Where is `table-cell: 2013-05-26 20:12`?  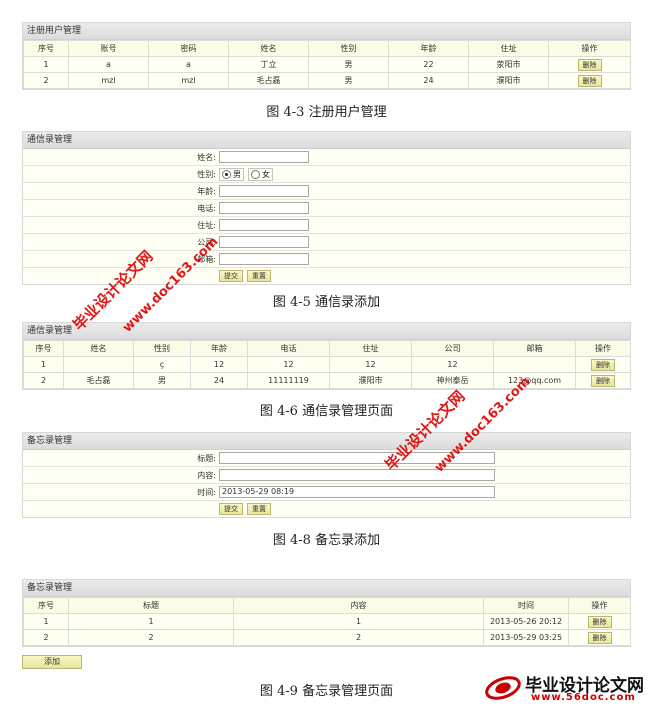
table-cell: 2013-05-26 20:12 is located at coordinates (526, 621).